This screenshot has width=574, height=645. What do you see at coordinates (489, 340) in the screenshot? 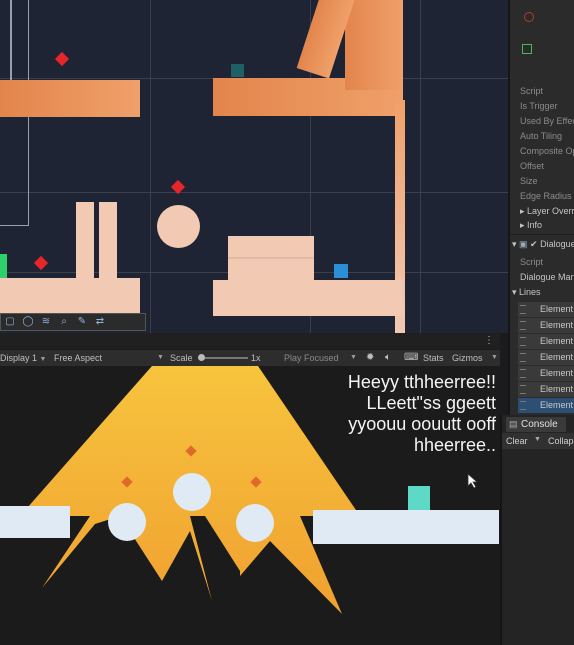
I see `more-options-icon: ⋮` at bounding box center [489, 340].